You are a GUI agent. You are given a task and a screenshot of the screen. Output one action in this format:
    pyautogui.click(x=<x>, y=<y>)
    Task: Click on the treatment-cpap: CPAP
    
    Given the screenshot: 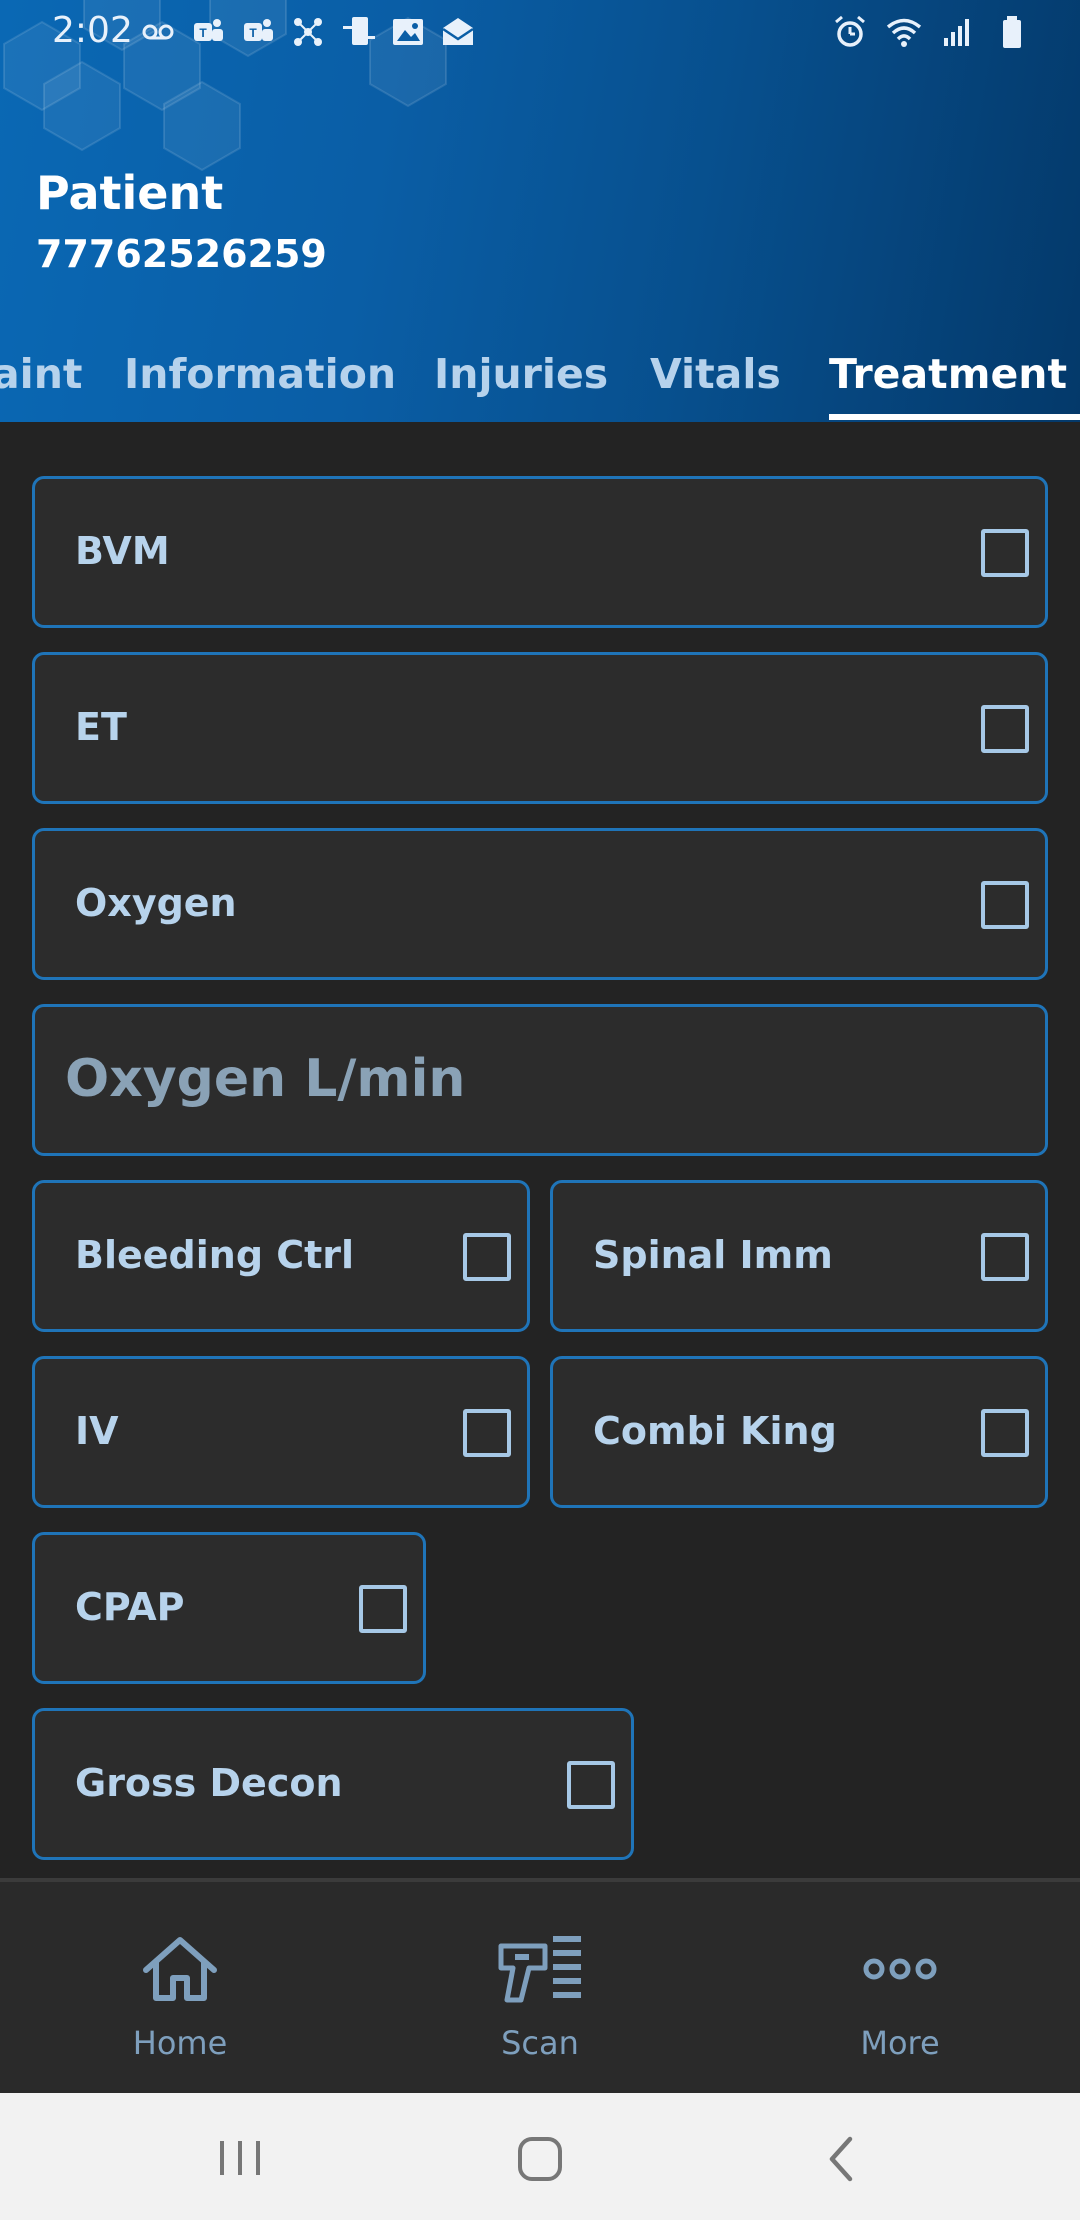 What is the action you would take?
    pyautogui.click(x=229, y=1608)
    